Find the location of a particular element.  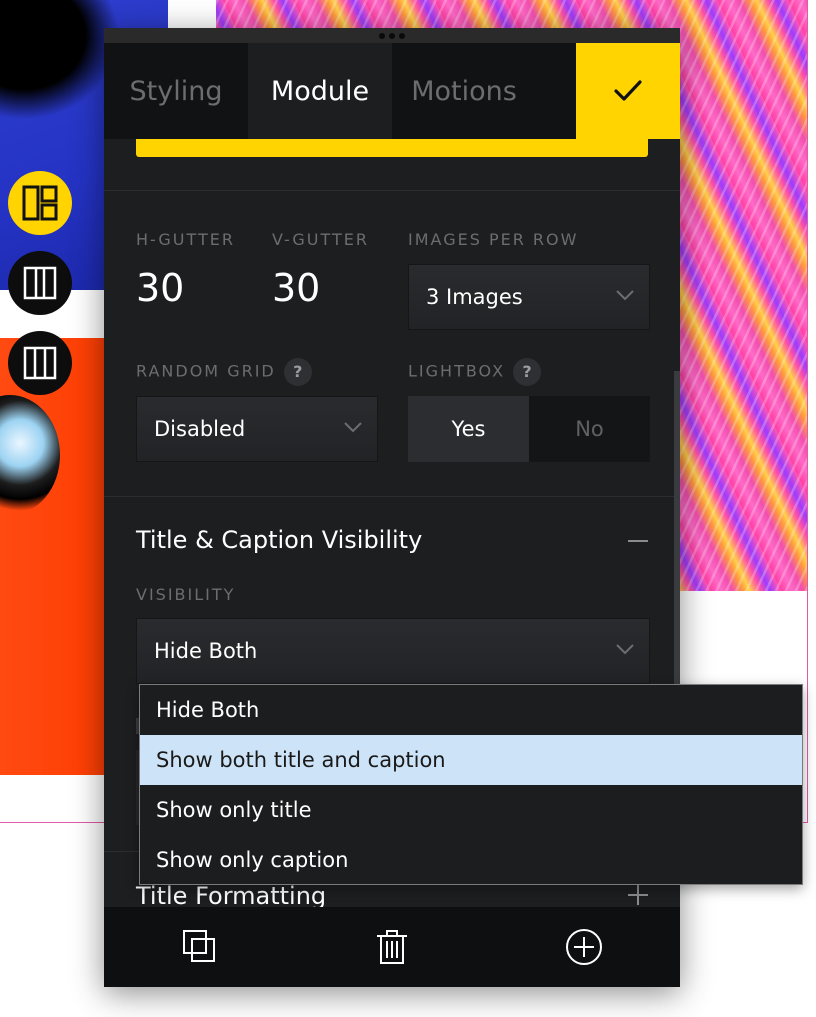

h-gutter-value: 30 is located at coordinates (160, 288).